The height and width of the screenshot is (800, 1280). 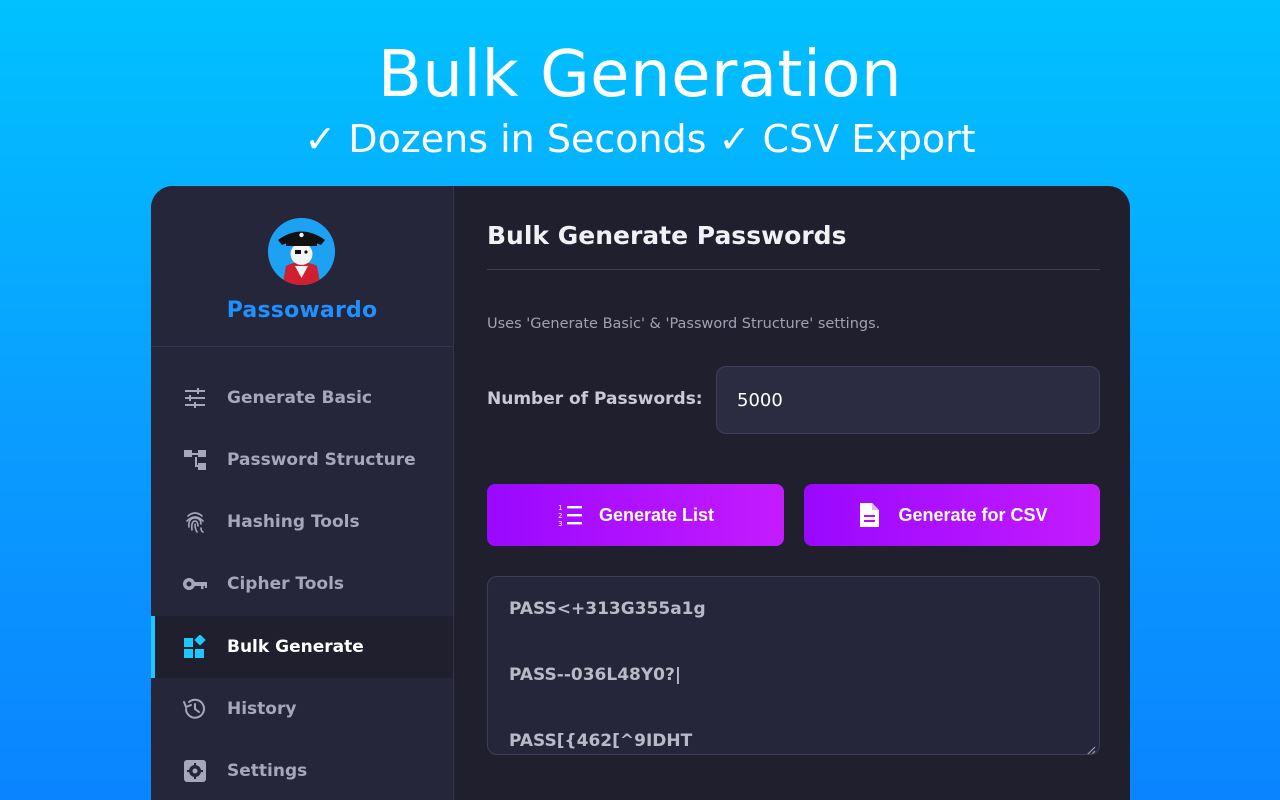 What do you see at coordinates (595, 399) in the screenshot?
I see `password-count-label: Number of Passwords:` at bounding box center [595, 399].